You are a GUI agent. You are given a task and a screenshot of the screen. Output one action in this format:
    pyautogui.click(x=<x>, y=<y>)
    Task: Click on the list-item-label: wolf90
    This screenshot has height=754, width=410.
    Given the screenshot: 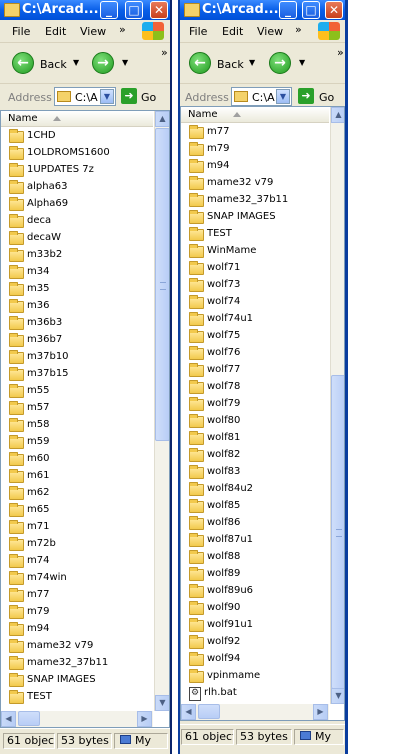 What is the action you would take?
    pyautogui.click(x=224, y=607)
    